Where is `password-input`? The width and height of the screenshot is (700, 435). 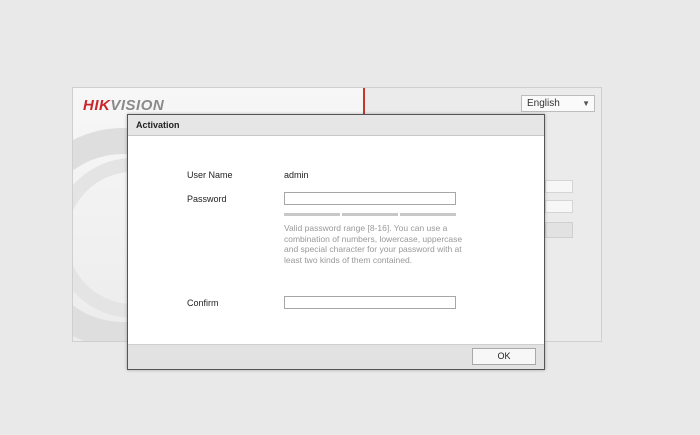 password-input is located at coordinates (370, 198).